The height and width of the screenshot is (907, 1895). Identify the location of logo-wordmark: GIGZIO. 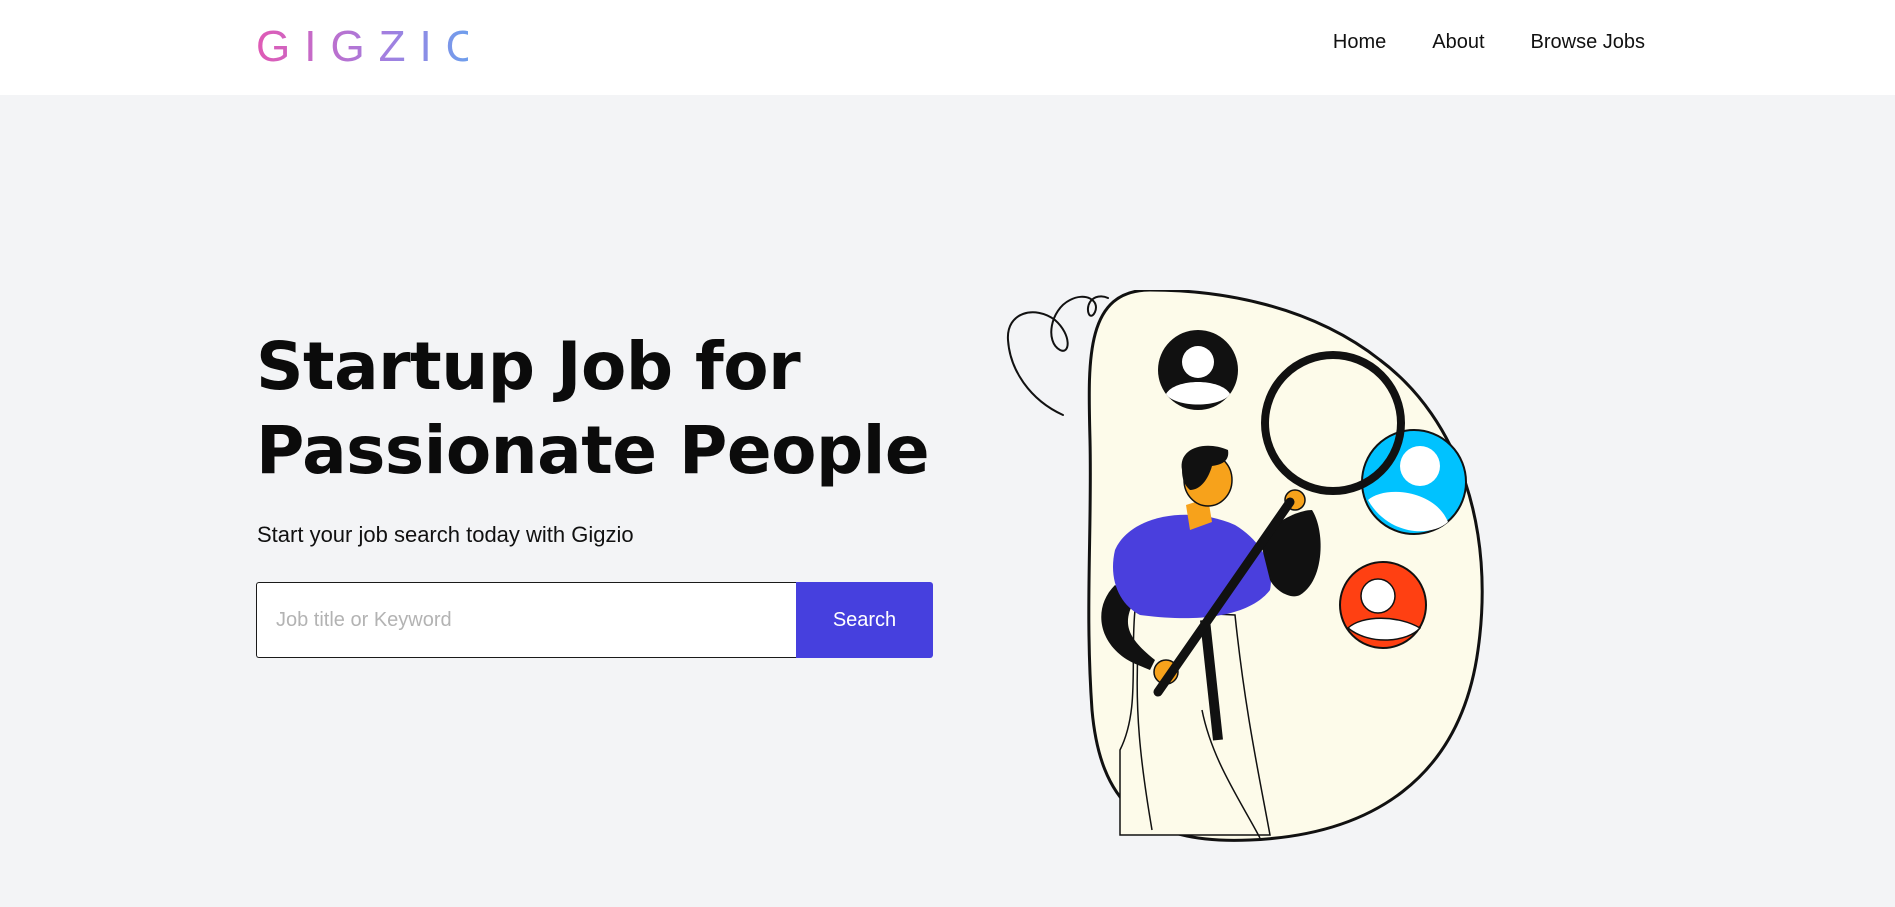
(362, 46).